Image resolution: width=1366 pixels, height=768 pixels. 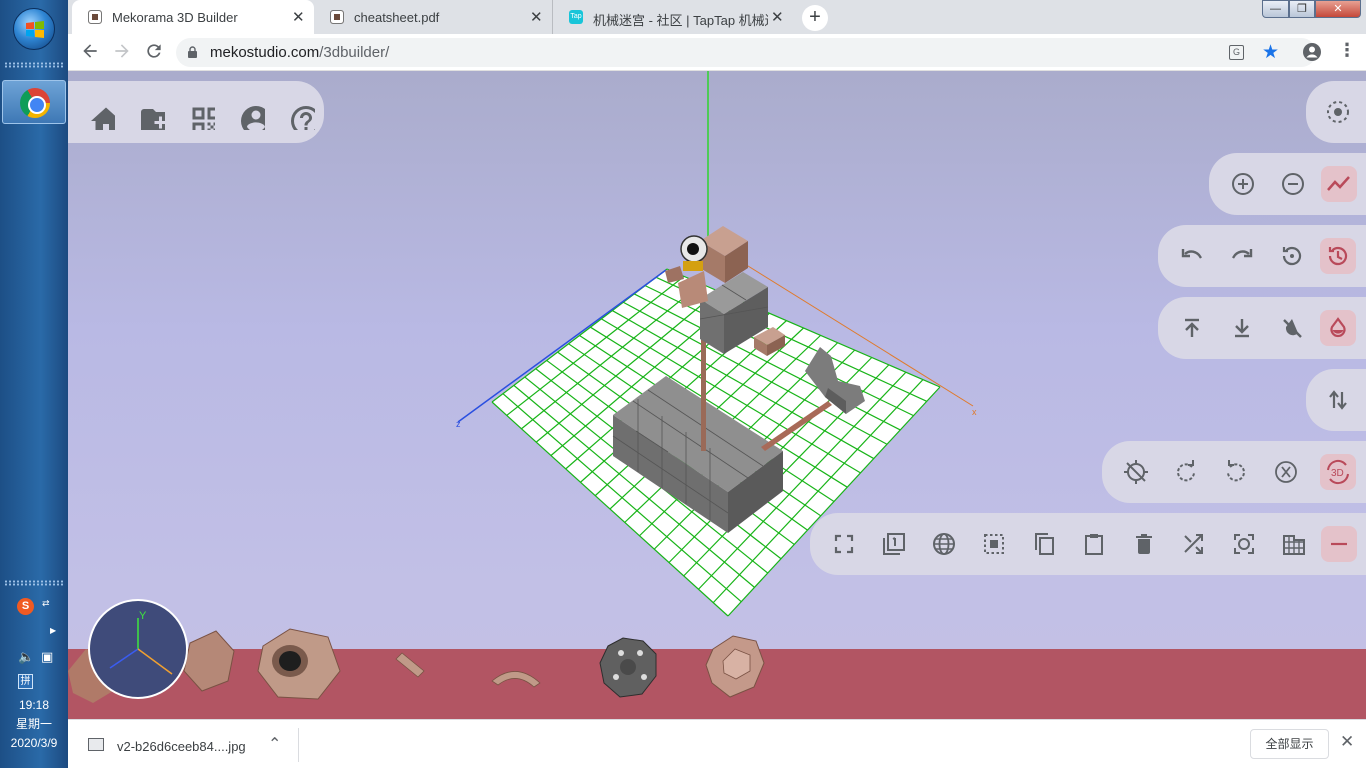 I want to click on zoom-panel, so click(x=1287, y=184).